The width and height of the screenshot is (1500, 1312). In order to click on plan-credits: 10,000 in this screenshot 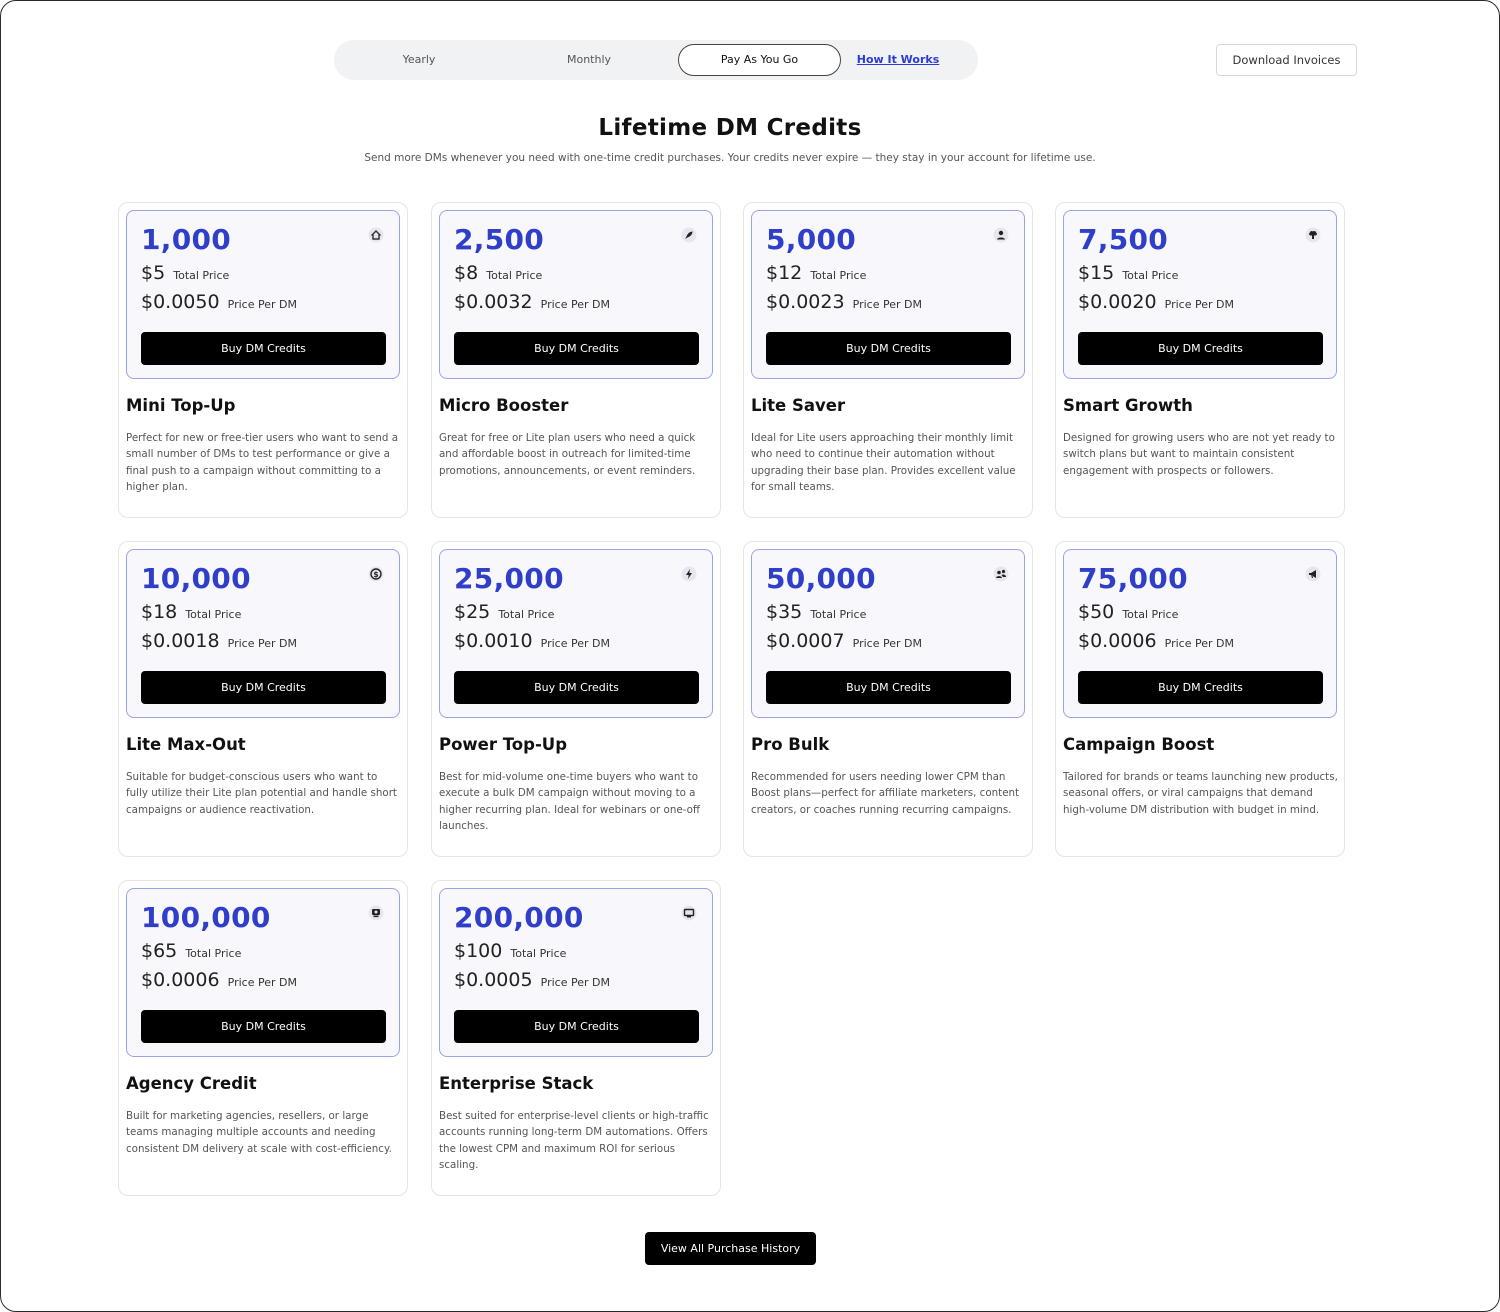, I will do `click(196, 578)`.